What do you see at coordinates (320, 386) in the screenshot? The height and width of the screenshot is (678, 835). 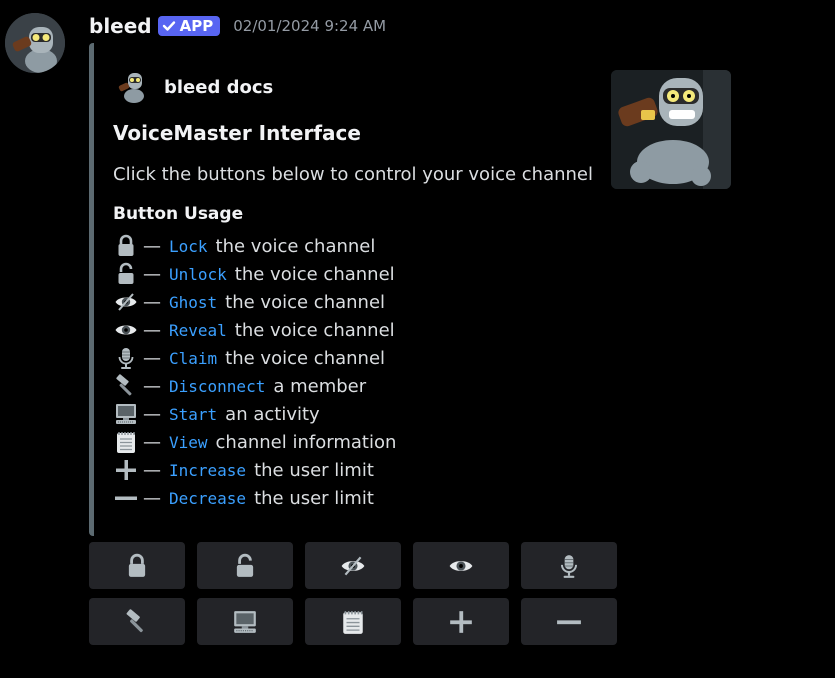 I see `usage-text: a member` at bounding box center [320, 386].